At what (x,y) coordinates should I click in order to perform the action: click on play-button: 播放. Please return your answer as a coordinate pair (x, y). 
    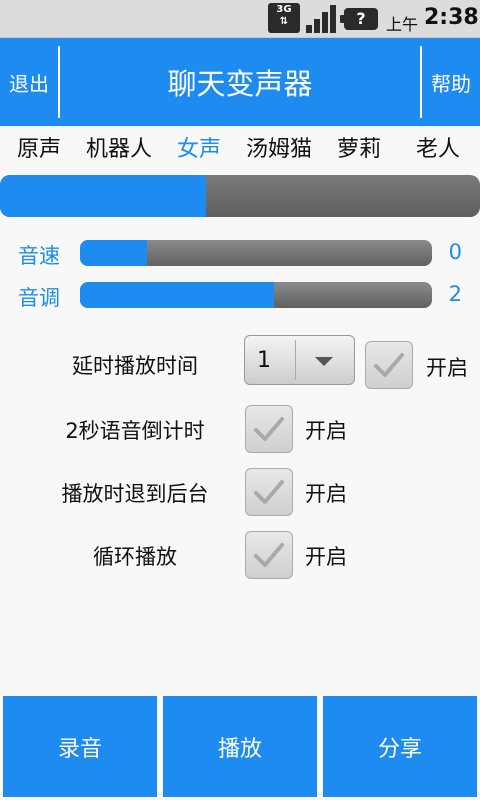
    Looking at the image, I should click on (240, 746).